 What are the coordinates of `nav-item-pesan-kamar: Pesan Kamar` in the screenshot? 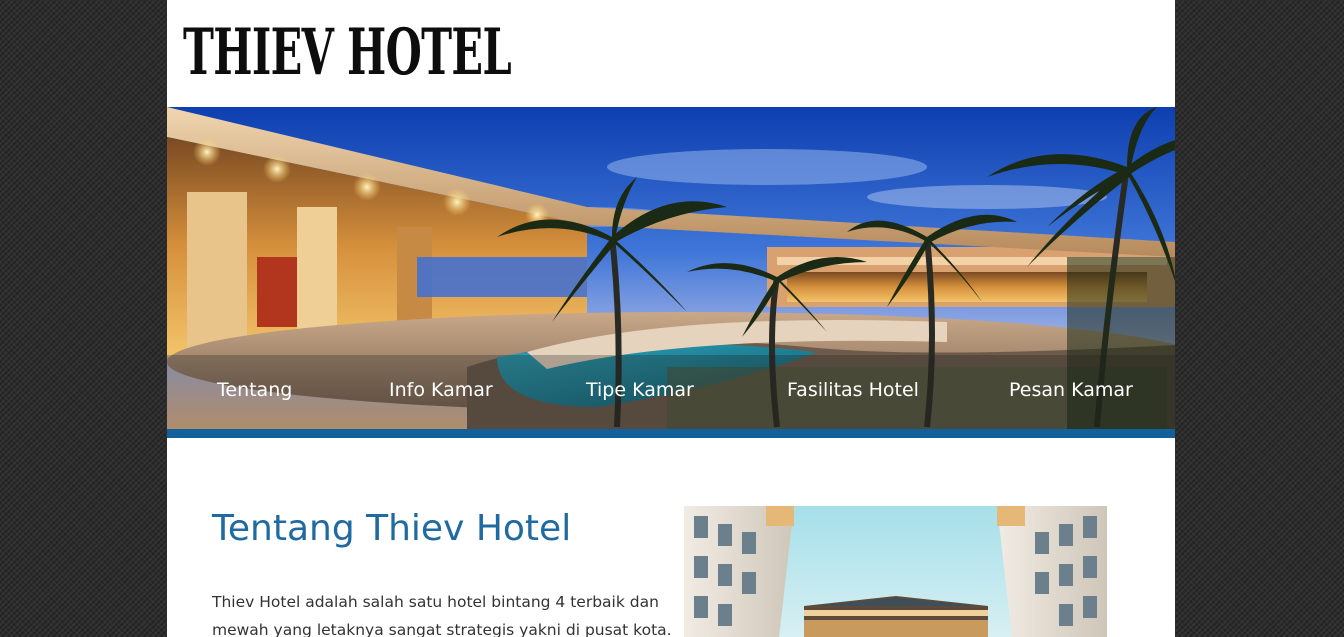 It's located at (1071, 390).